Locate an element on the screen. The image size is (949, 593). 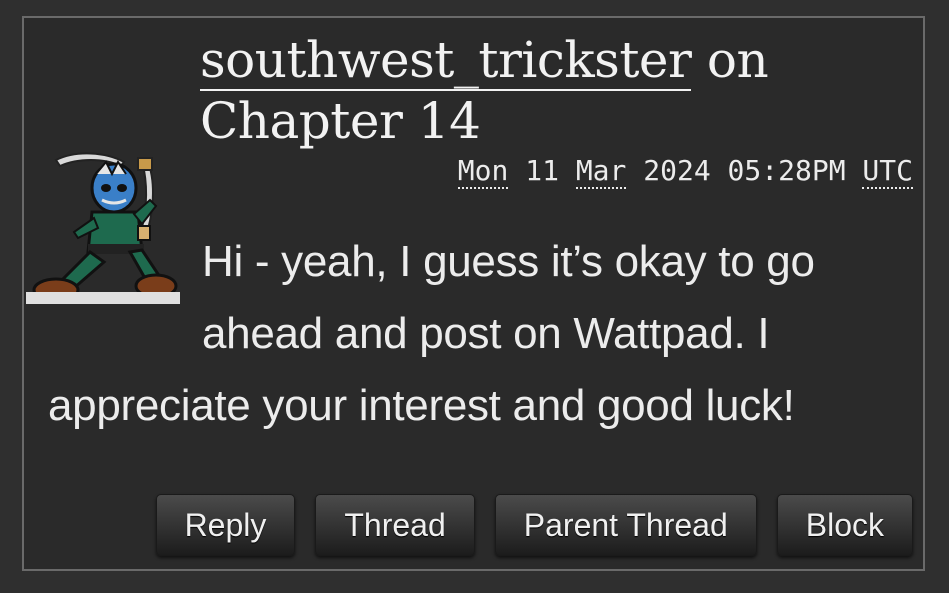
comment-actions: Reply Thread Parent Thread Block is located at coordinates (534, 525).